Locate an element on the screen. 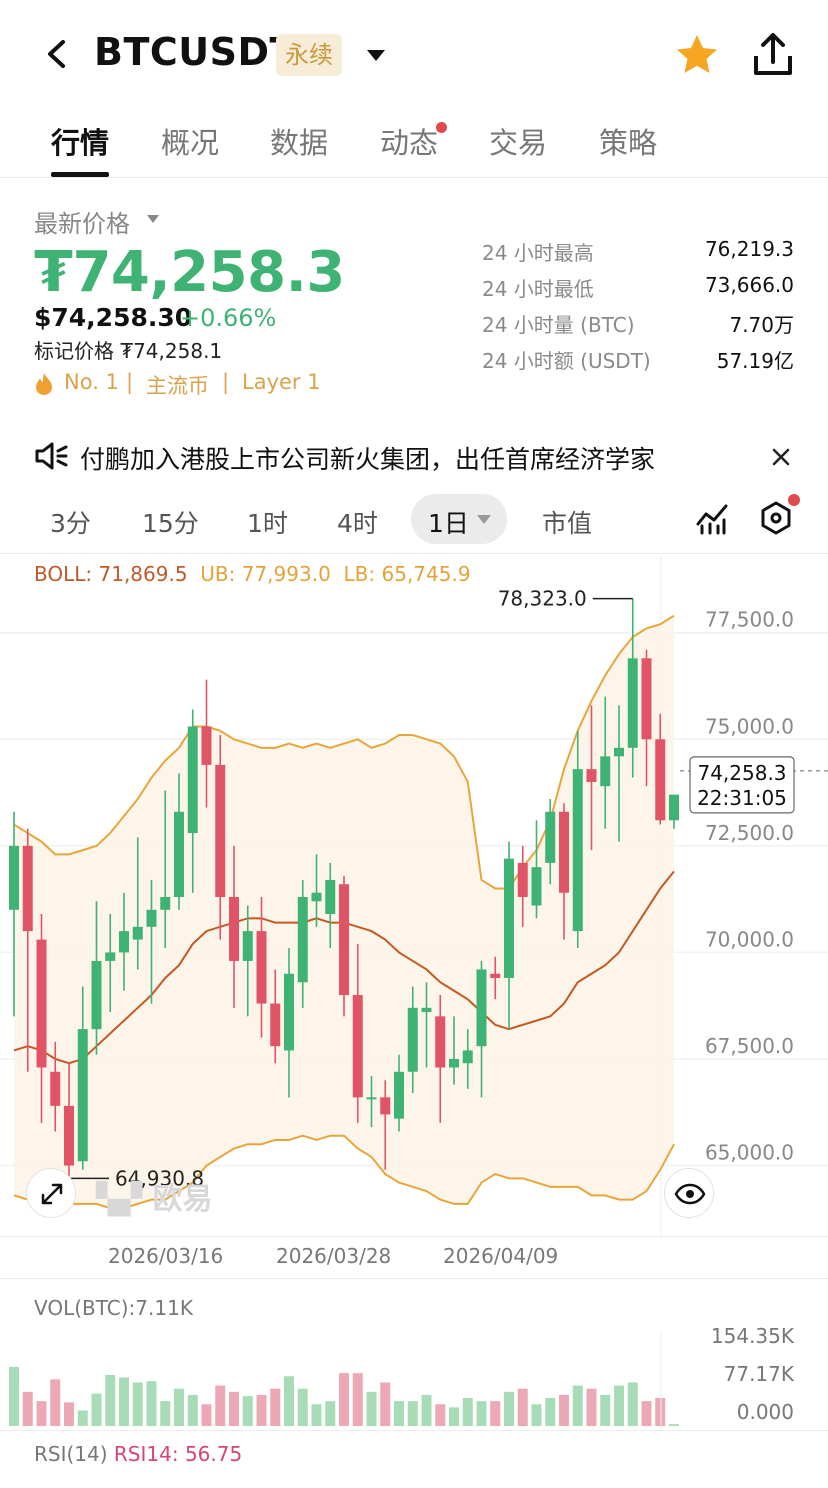  interval-3m: 3分 is located at coordinates (70, 522).